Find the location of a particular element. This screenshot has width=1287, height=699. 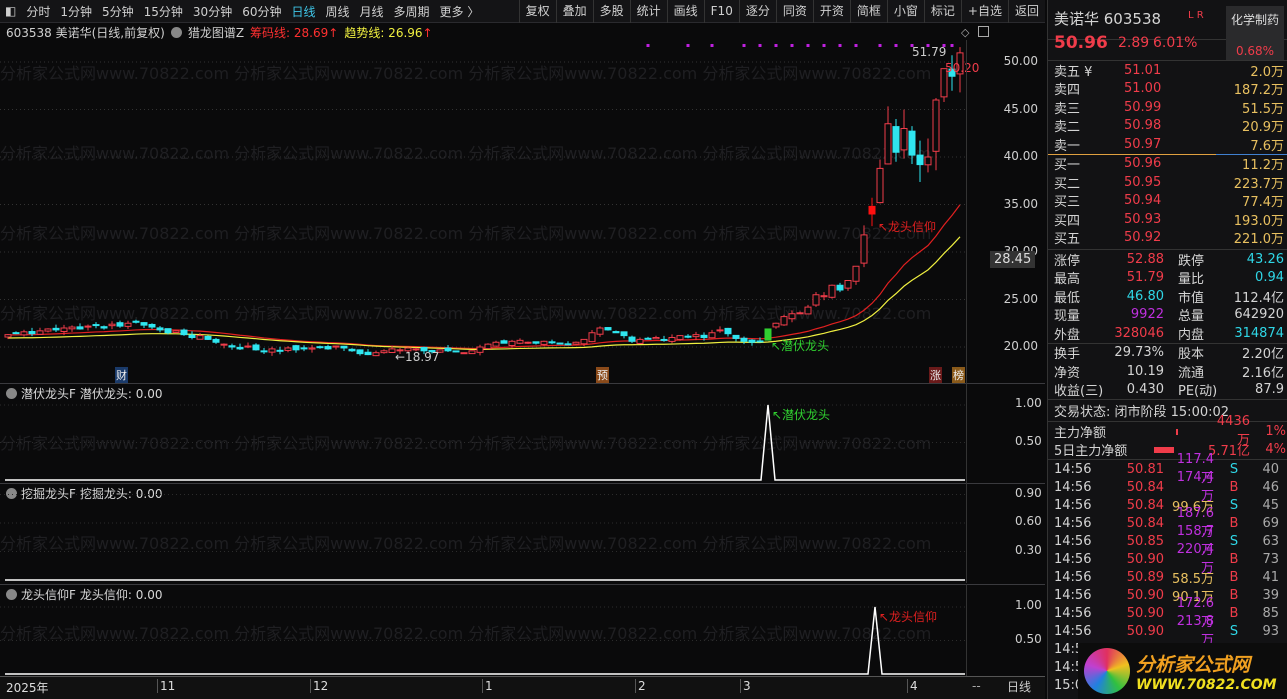

ask-level-cell: 50.99 is located at coordinates (1143, 107).